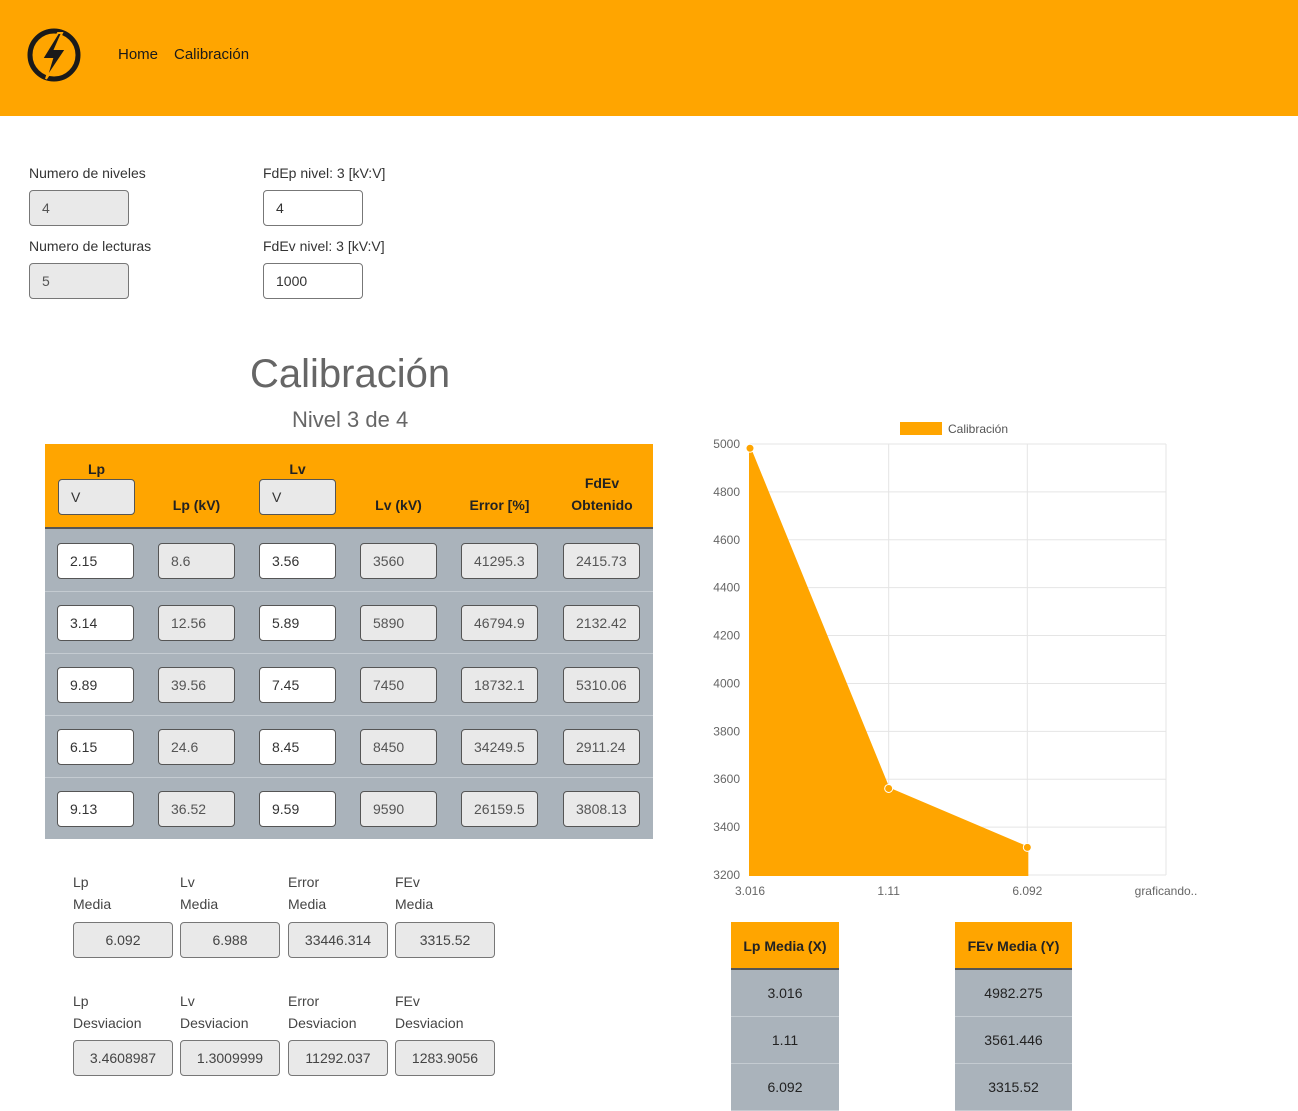 Image resolution: width=1298 pixels, height=1111 pixels. What do you see at coordinates (785, 1087) in the screenshot?
I see `lp-media-x-cell: 6.092` at bounding box center [785, 1087].